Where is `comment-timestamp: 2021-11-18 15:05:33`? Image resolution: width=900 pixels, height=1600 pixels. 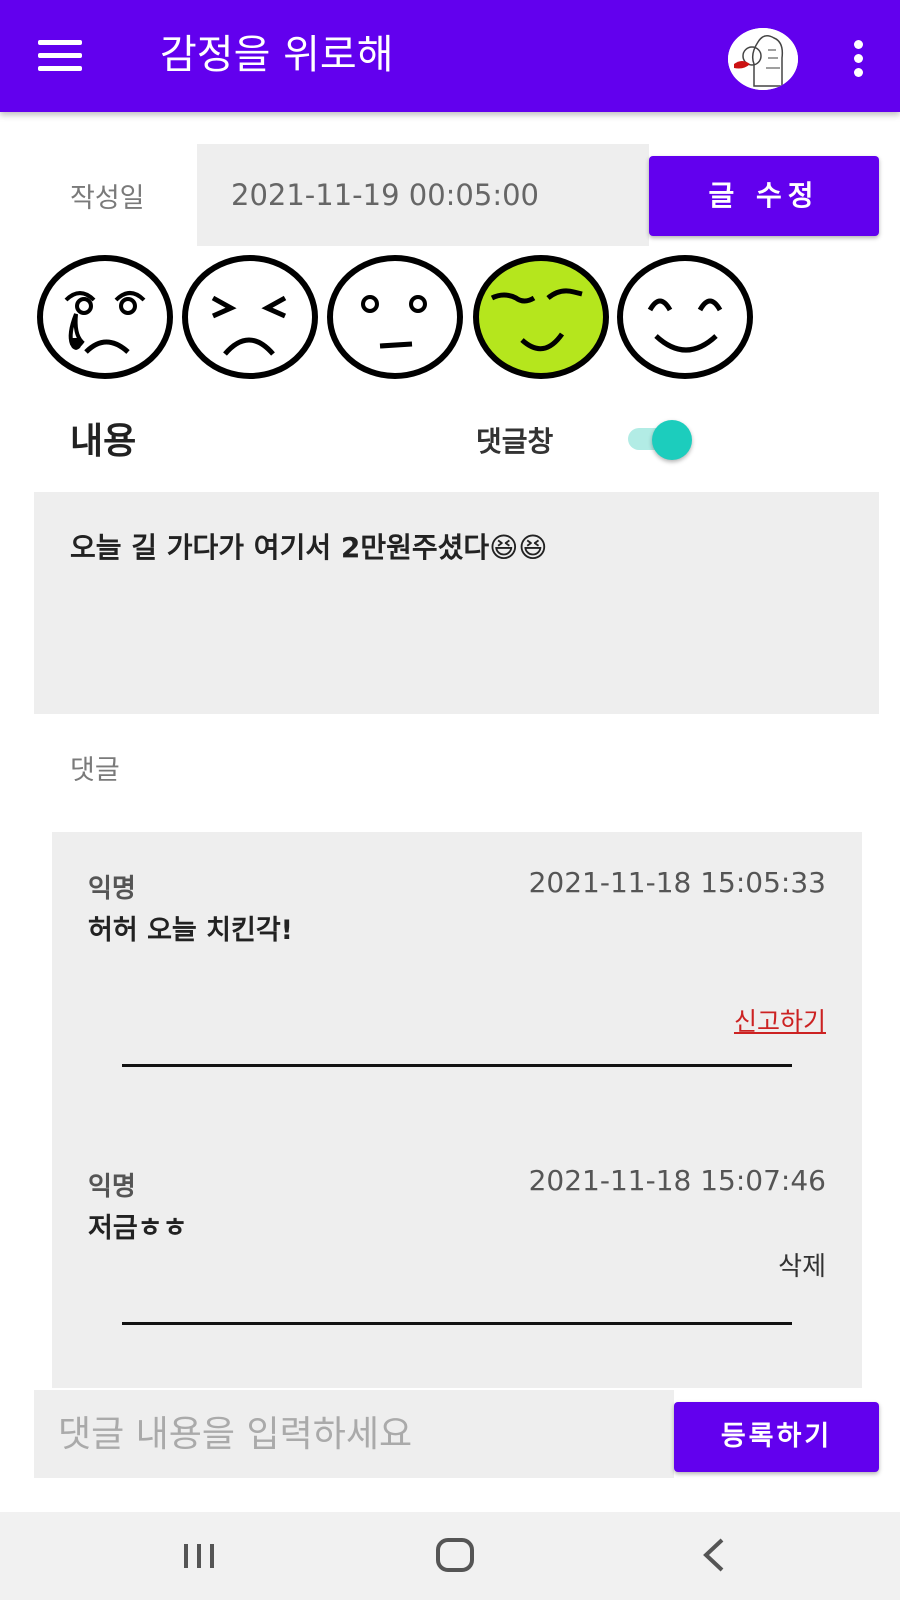 comment-timestamp: 2021-11-18 15:05:33 is located at coordinates (677, 882).